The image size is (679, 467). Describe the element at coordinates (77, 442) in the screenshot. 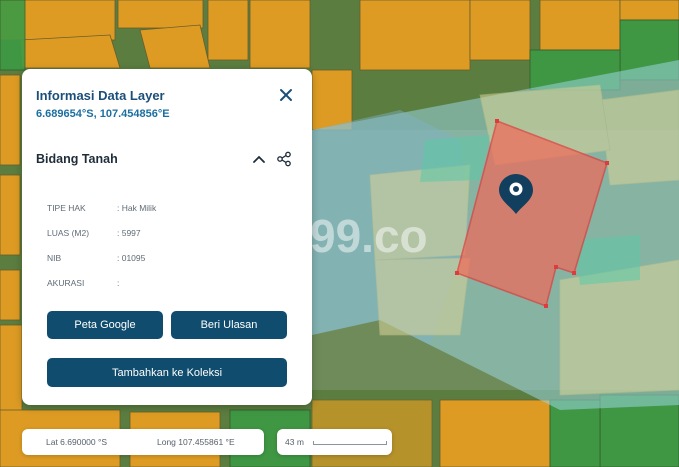

I see `latitude-readout: Lat 6.690000 °S` at that location.